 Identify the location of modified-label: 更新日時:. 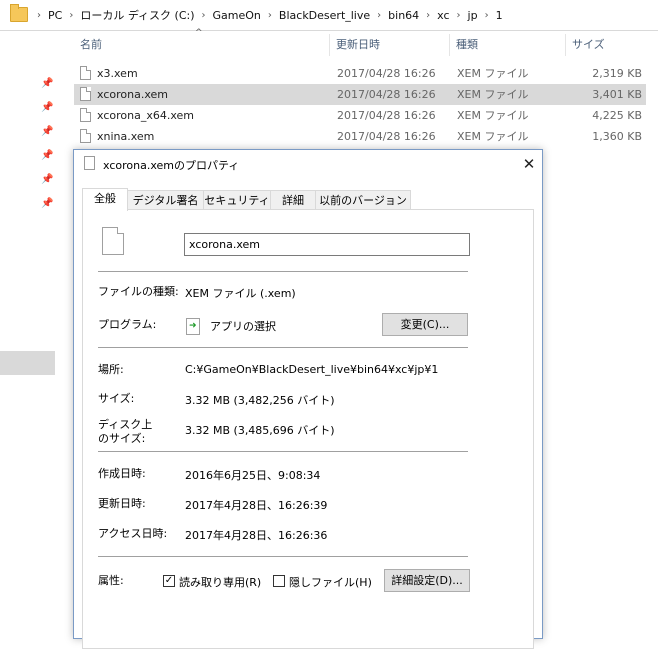
(122, 503).